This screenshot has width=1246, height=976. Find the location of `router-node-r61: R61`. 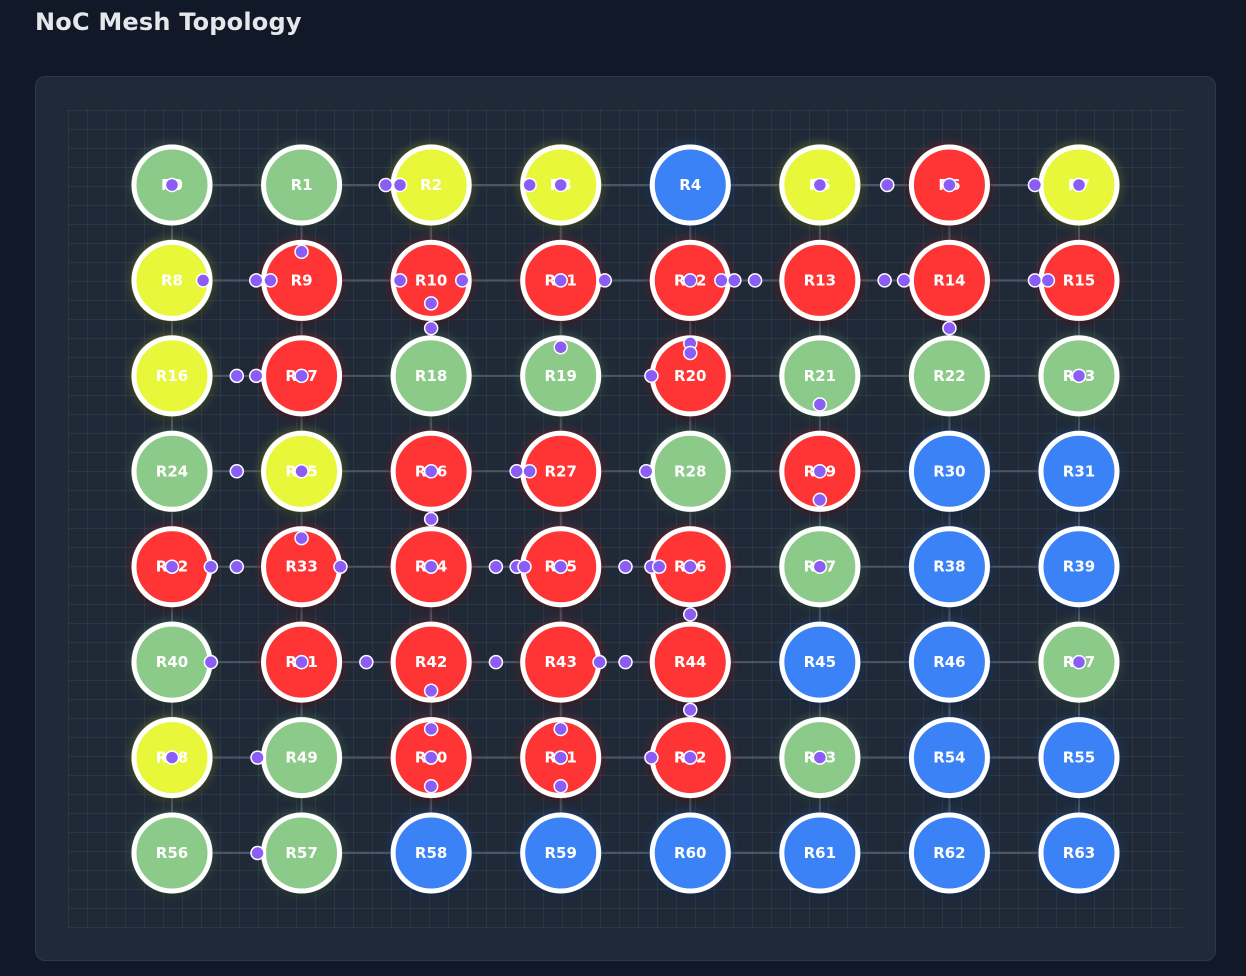

router-node-r61: R61 is located at coordinates (819, 853).